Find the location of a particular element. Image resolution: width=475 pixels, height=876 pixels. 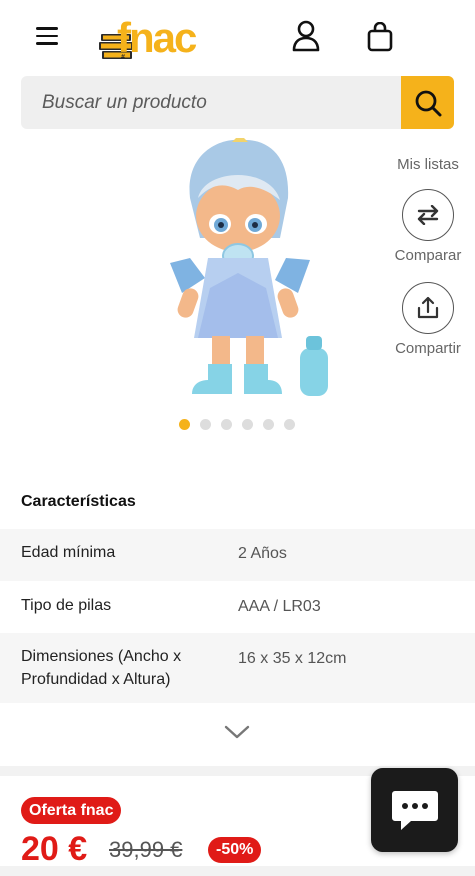

discount-badge: -50% is located at coordinates (235, 850).